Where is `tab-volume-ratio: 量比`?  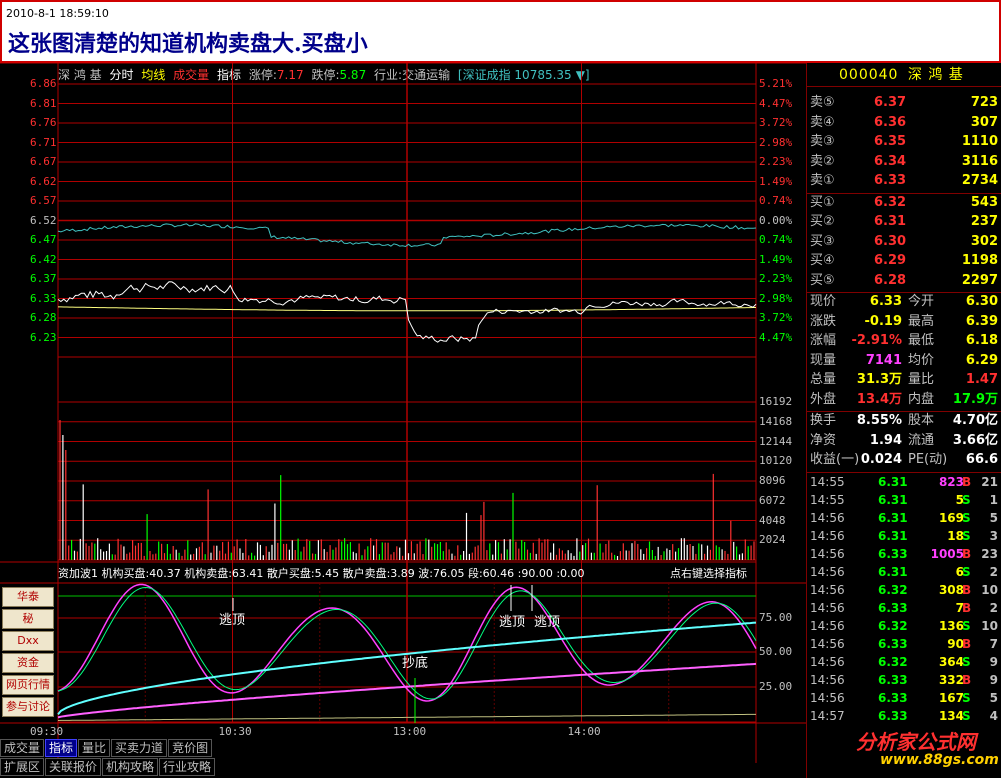
tab-volume-ratio: 量比 is located at coordinates (94, 748).